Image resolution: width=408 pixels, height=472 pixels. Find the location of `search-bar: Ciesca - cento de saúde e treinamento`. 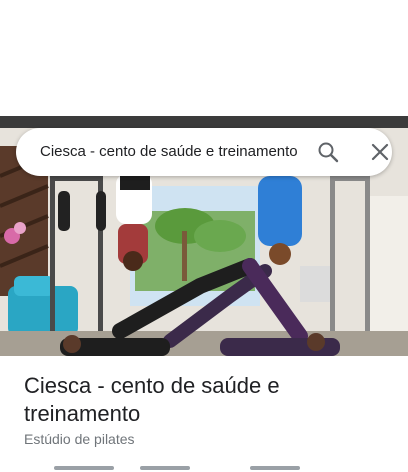

search-bar: Ciesca - cento de saúde e treinamento is located at coordinates (204, 152).